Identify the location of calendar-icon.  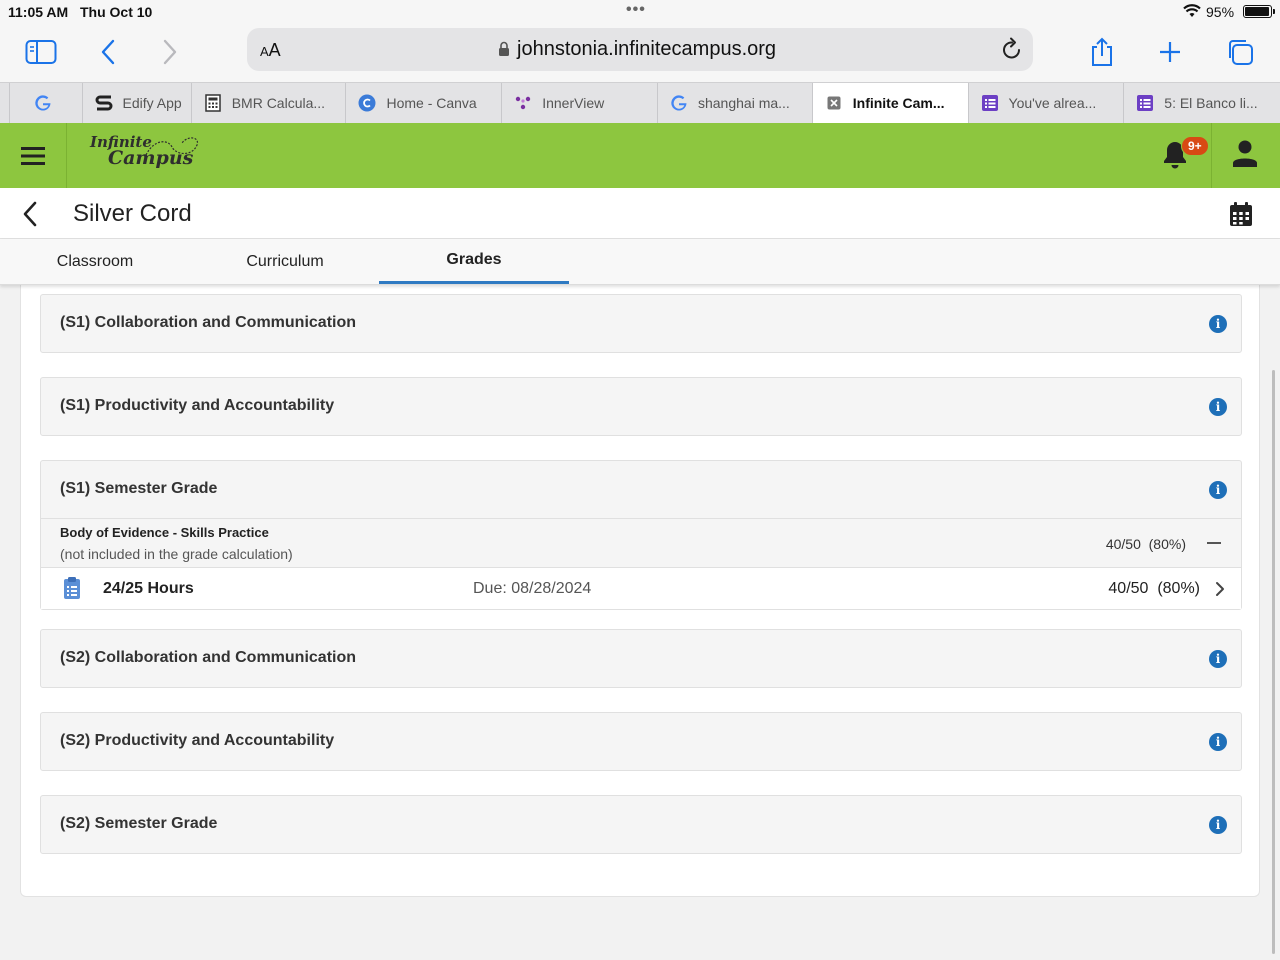
(1241, 216).